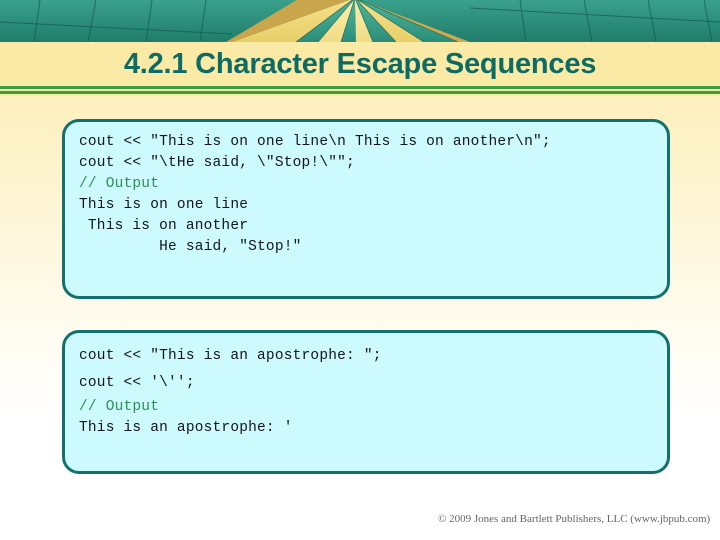 This screenshot has width=720, height=540. I want to click on code-line: cout << "\tHe said, \"Stop!\"";, so click(217, 163).